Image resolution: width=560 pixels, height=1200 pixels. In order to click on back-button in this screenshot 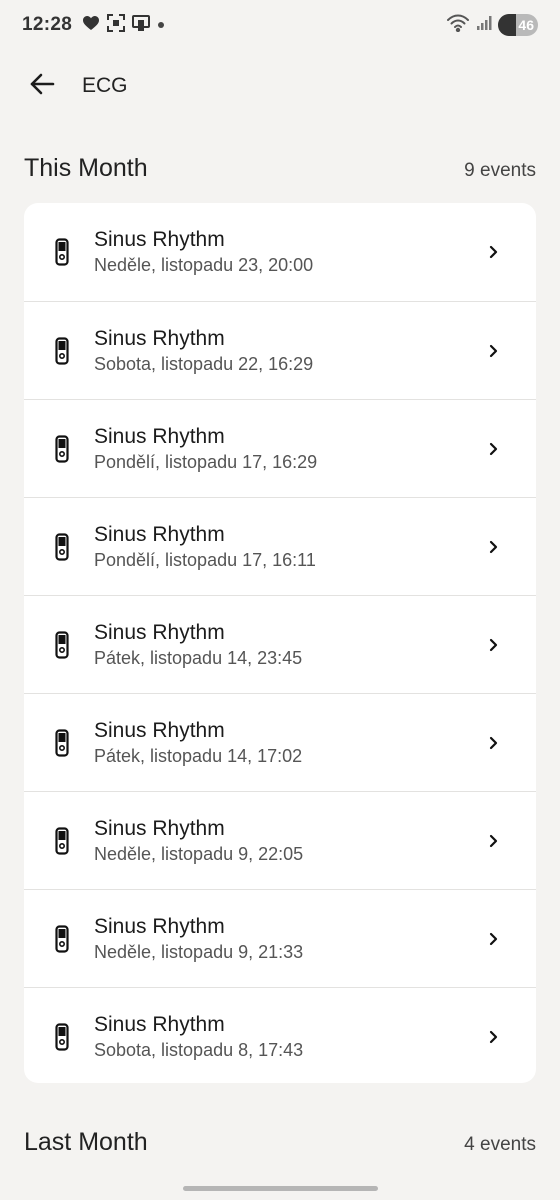, I will do `click(42, 86)`.